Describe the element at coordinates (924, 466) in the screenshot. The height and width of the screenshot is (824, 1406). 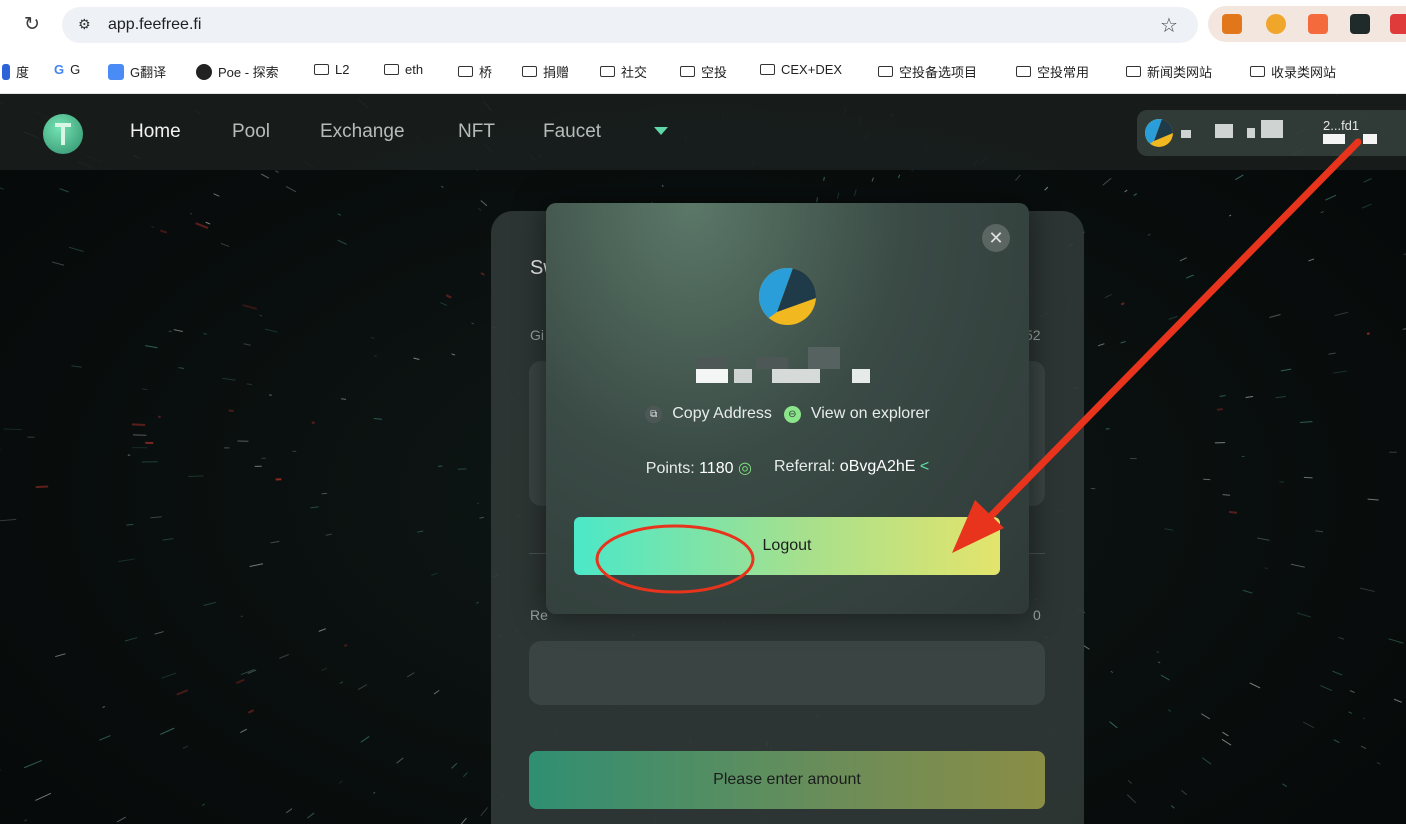
I see `share-icon: <` at that location.